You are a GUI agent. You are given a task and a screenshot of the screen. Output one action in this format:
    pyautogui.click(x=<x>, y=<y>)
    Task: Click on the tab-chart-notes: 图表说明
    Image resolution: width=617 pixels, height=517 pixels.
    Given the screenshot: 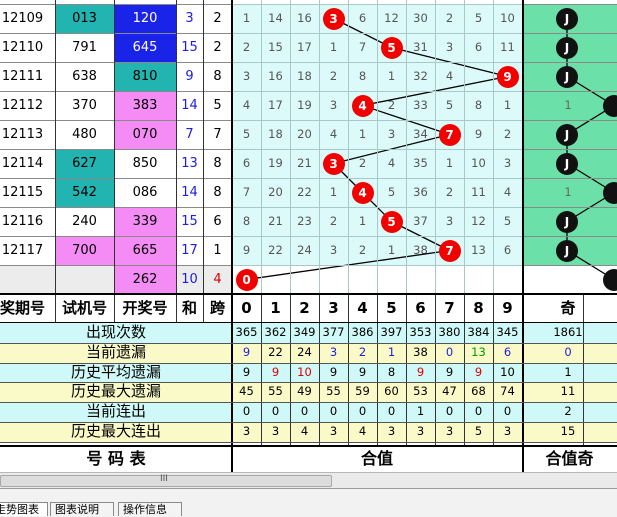 What is the action you would take?
    pyautogui.click(x=82, y=509)
    